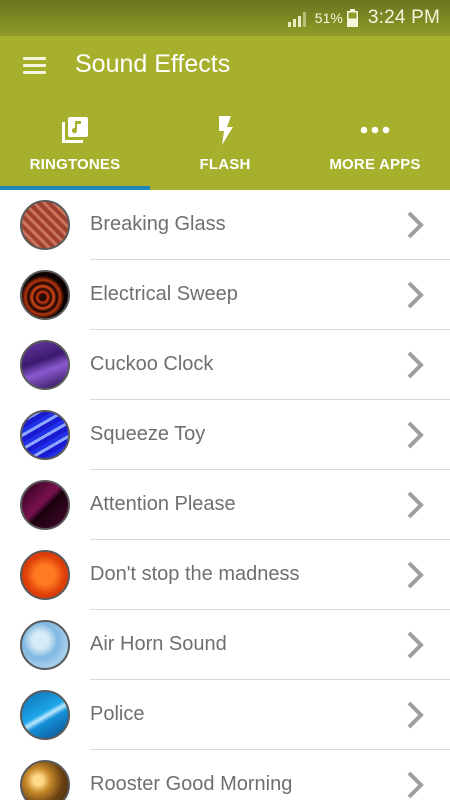  What do you see at coordinates (375, 164) in the screenshot?
I see `tab-label: MORE APPS` at bounding box center [375, 164].